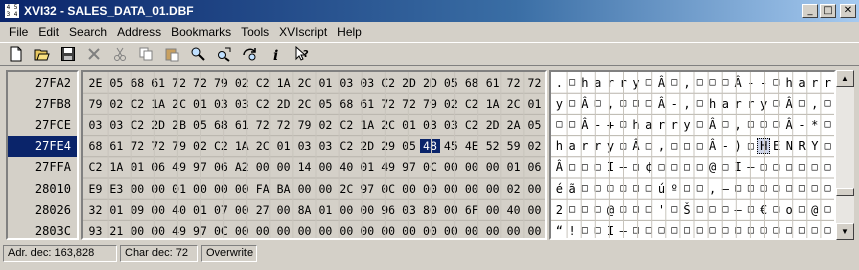  I want to click on hex-byte: 59, so click(513, 146).